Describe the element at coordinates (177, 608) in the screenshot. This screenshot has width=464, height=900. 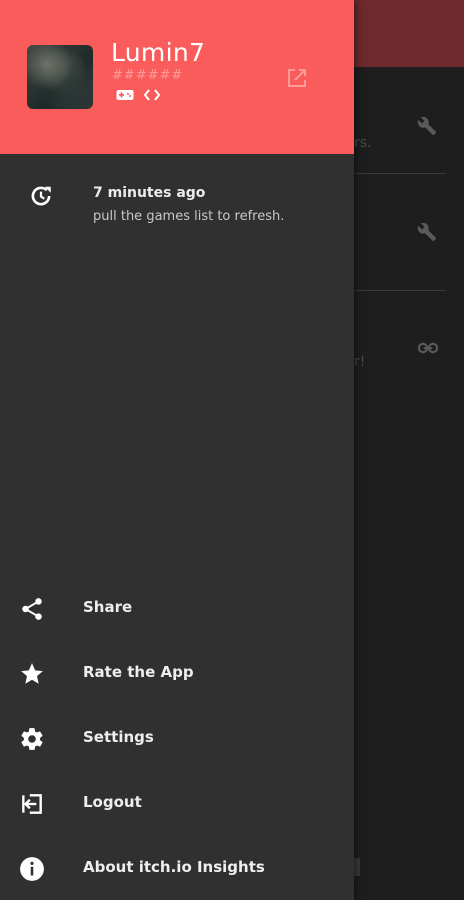
I see `menu-item-share: Share` at that location.